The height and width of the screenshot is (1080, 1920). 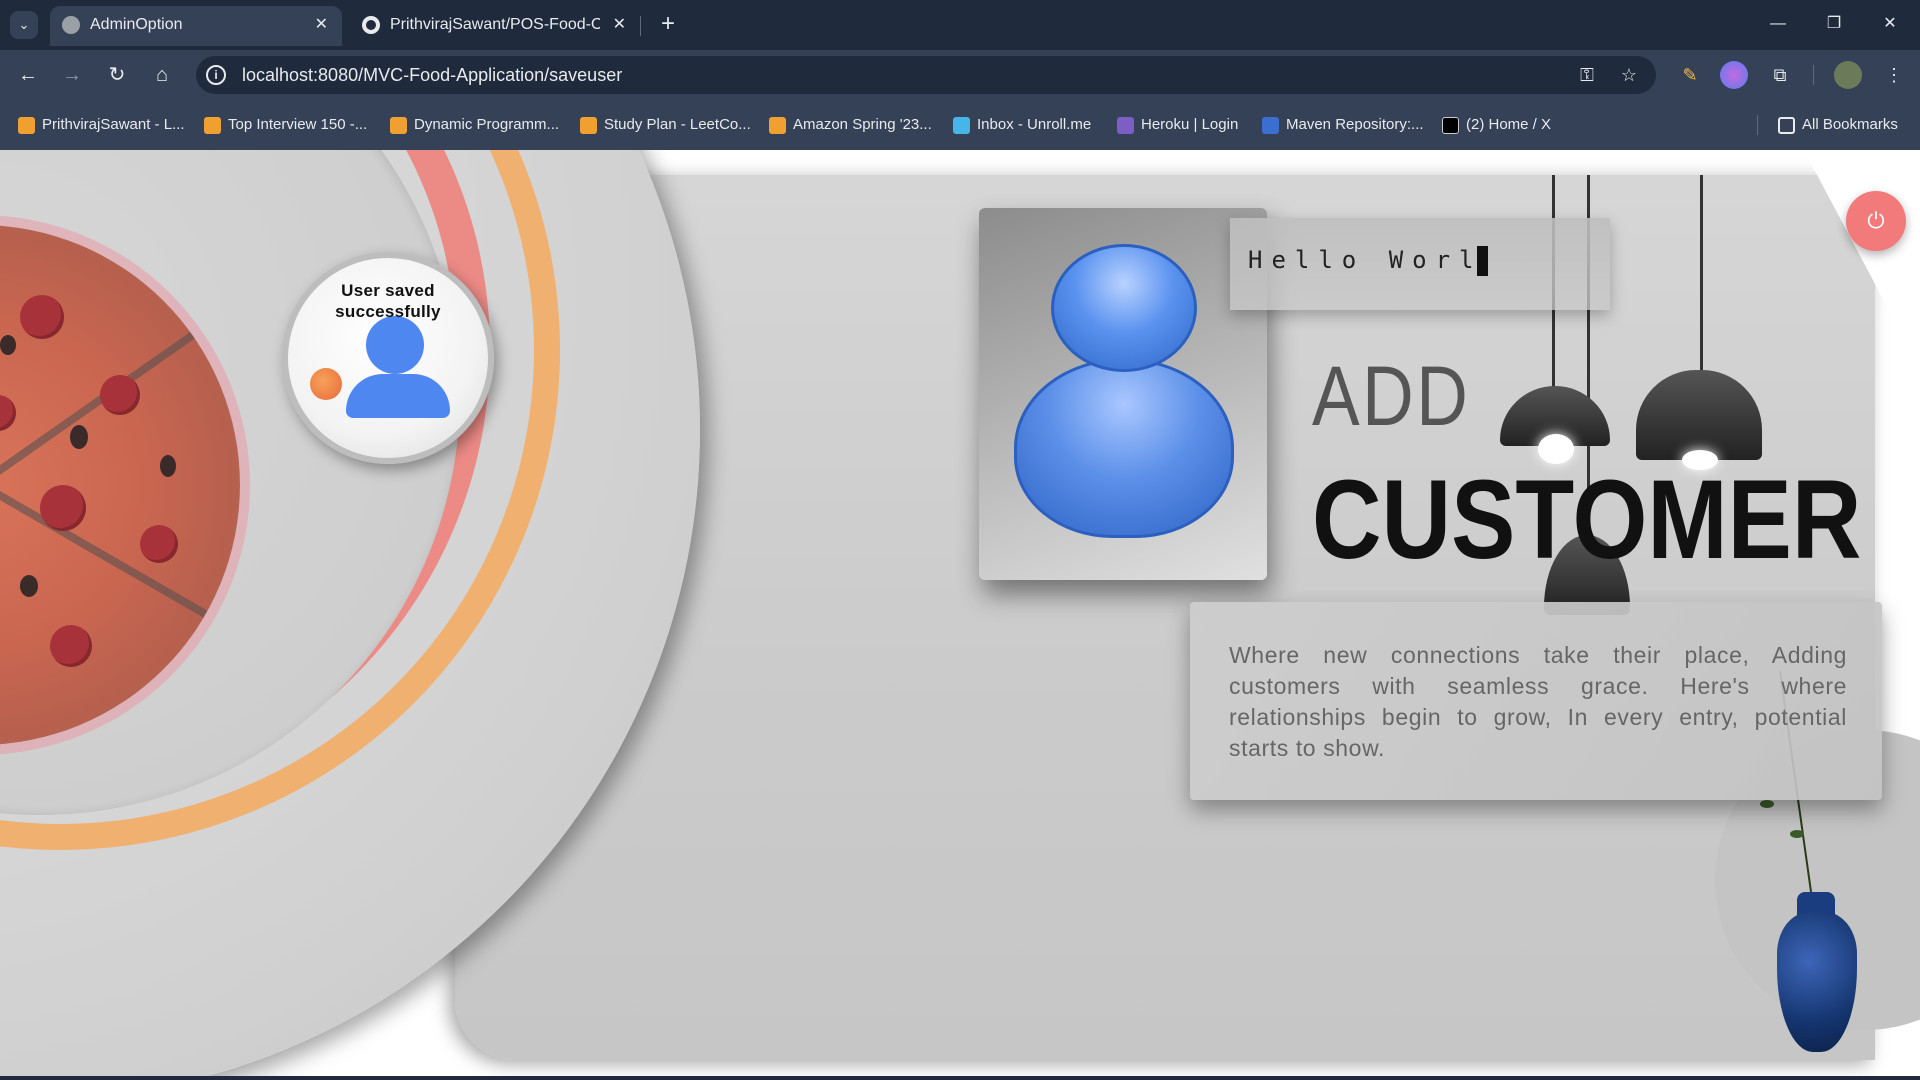 I want to click on all-bookmarks-button: All Bookmarks, so click(x=1838, y=125).